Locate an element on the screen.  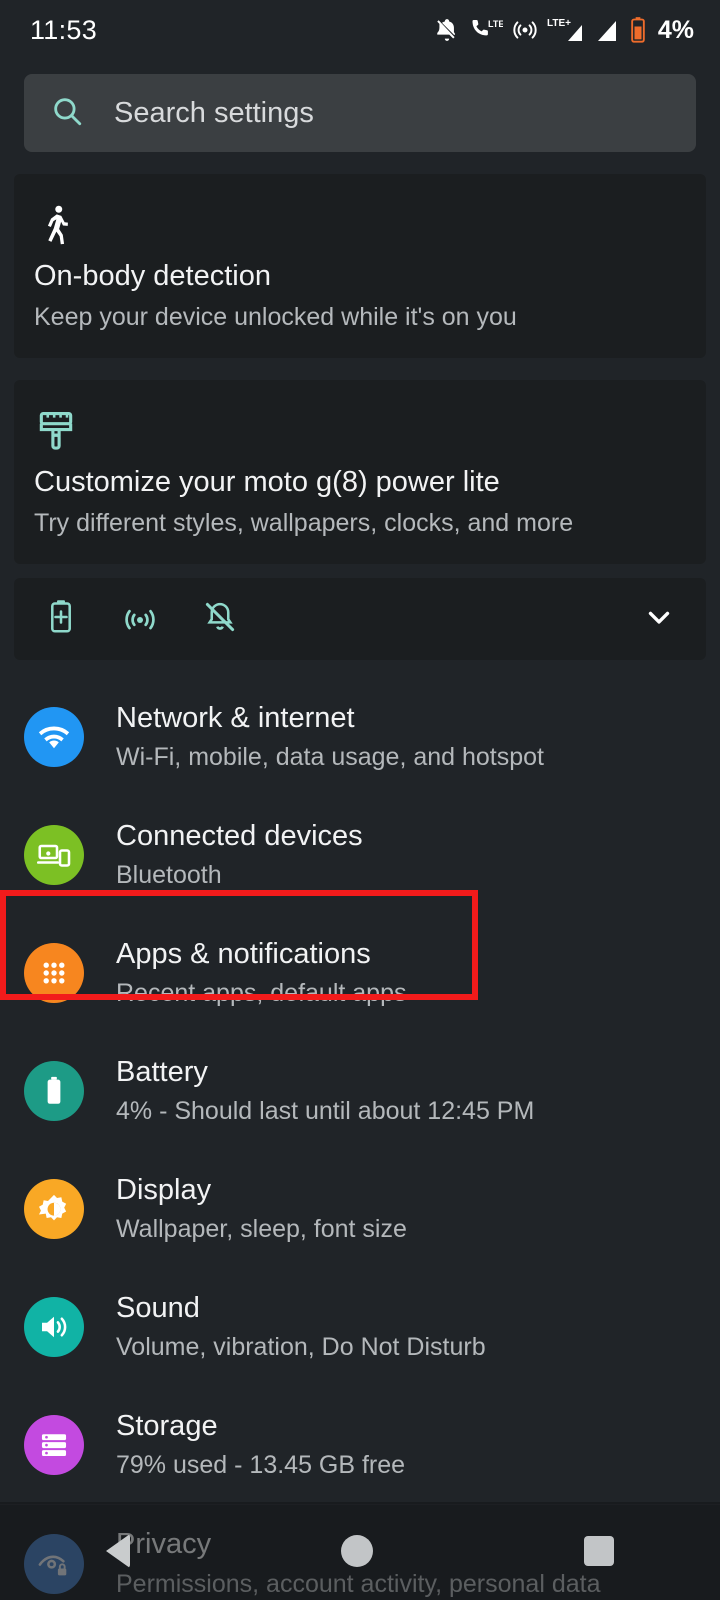
quick-toggle-strip is located at coordinates (360, 619).